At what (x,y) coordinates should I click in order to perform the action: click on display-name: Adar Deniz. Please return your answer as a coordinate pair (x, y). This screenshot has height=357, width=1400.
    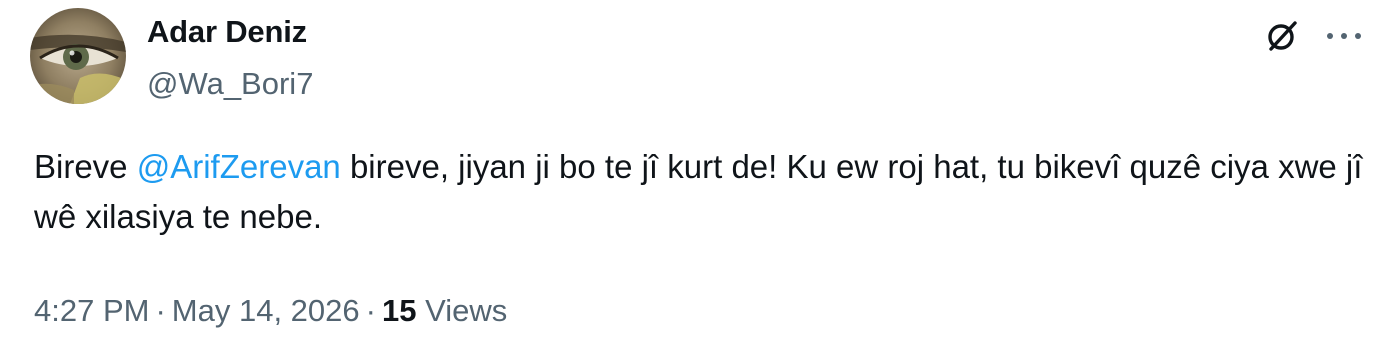
    Looking at the image, I should click on (230, 32).